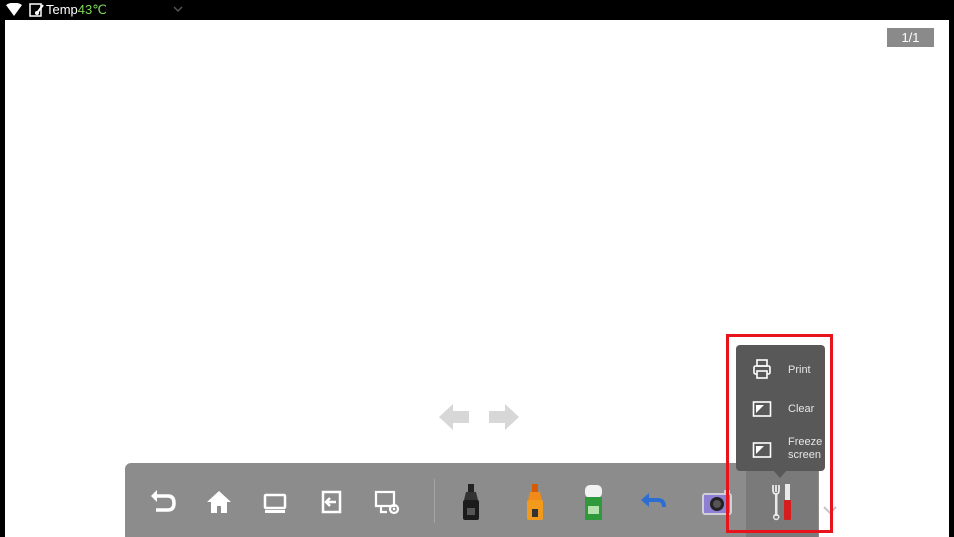 The image size is (954, 537). I want to click on status-bar: Temp43℃, so click(477, 10).